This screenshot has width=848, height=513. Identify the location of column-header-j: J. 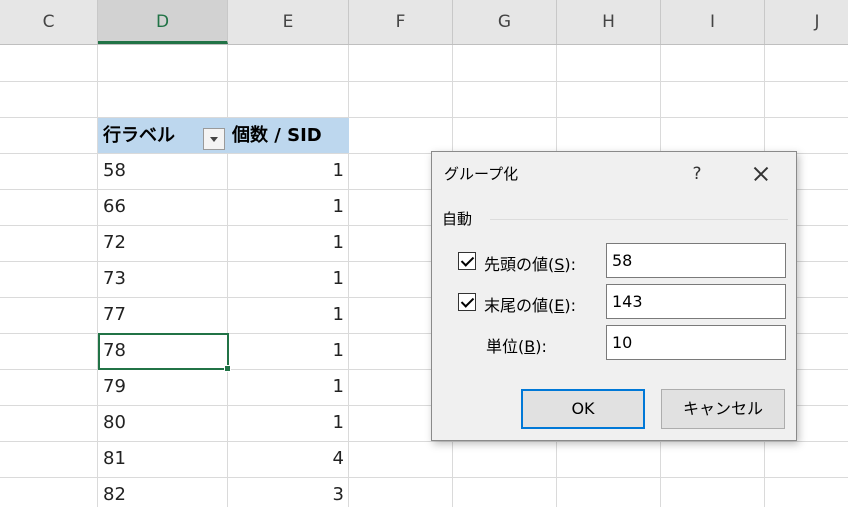
(806, 22).